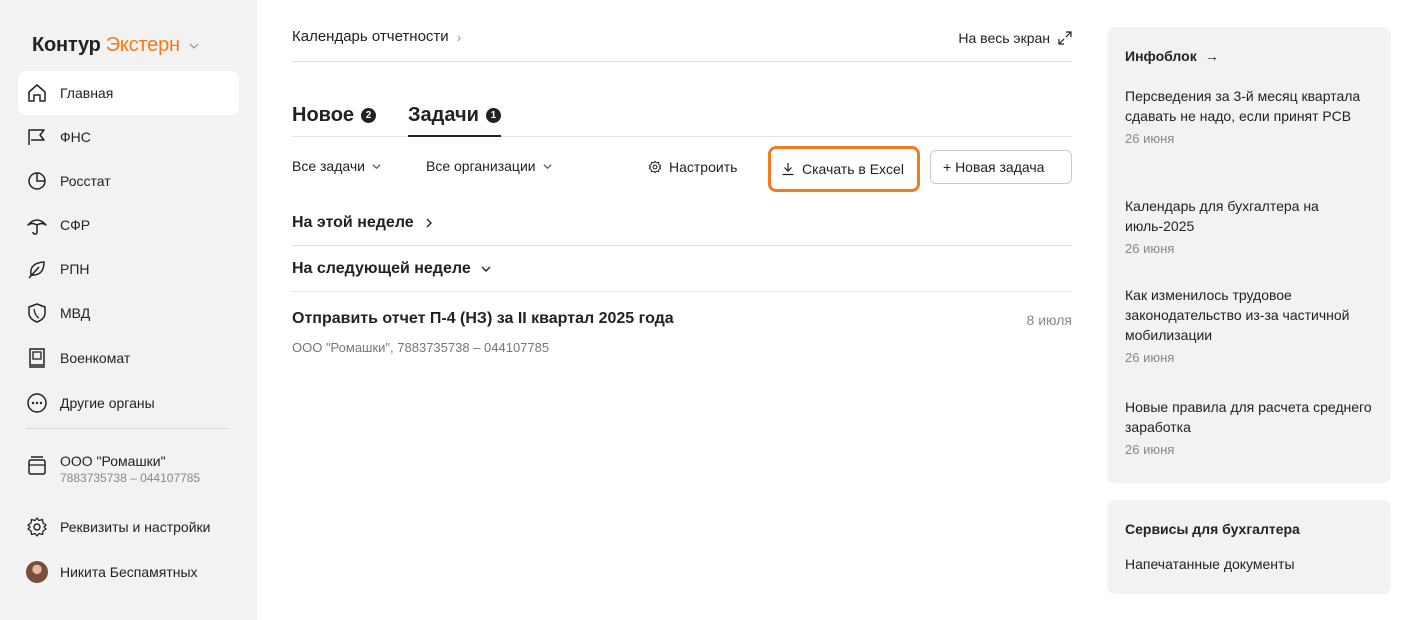 The image size is (1418, 620). Describe the element at coordinates (459, 36) in the screenshot. I see `chevron-right-icon: ›` at that location.